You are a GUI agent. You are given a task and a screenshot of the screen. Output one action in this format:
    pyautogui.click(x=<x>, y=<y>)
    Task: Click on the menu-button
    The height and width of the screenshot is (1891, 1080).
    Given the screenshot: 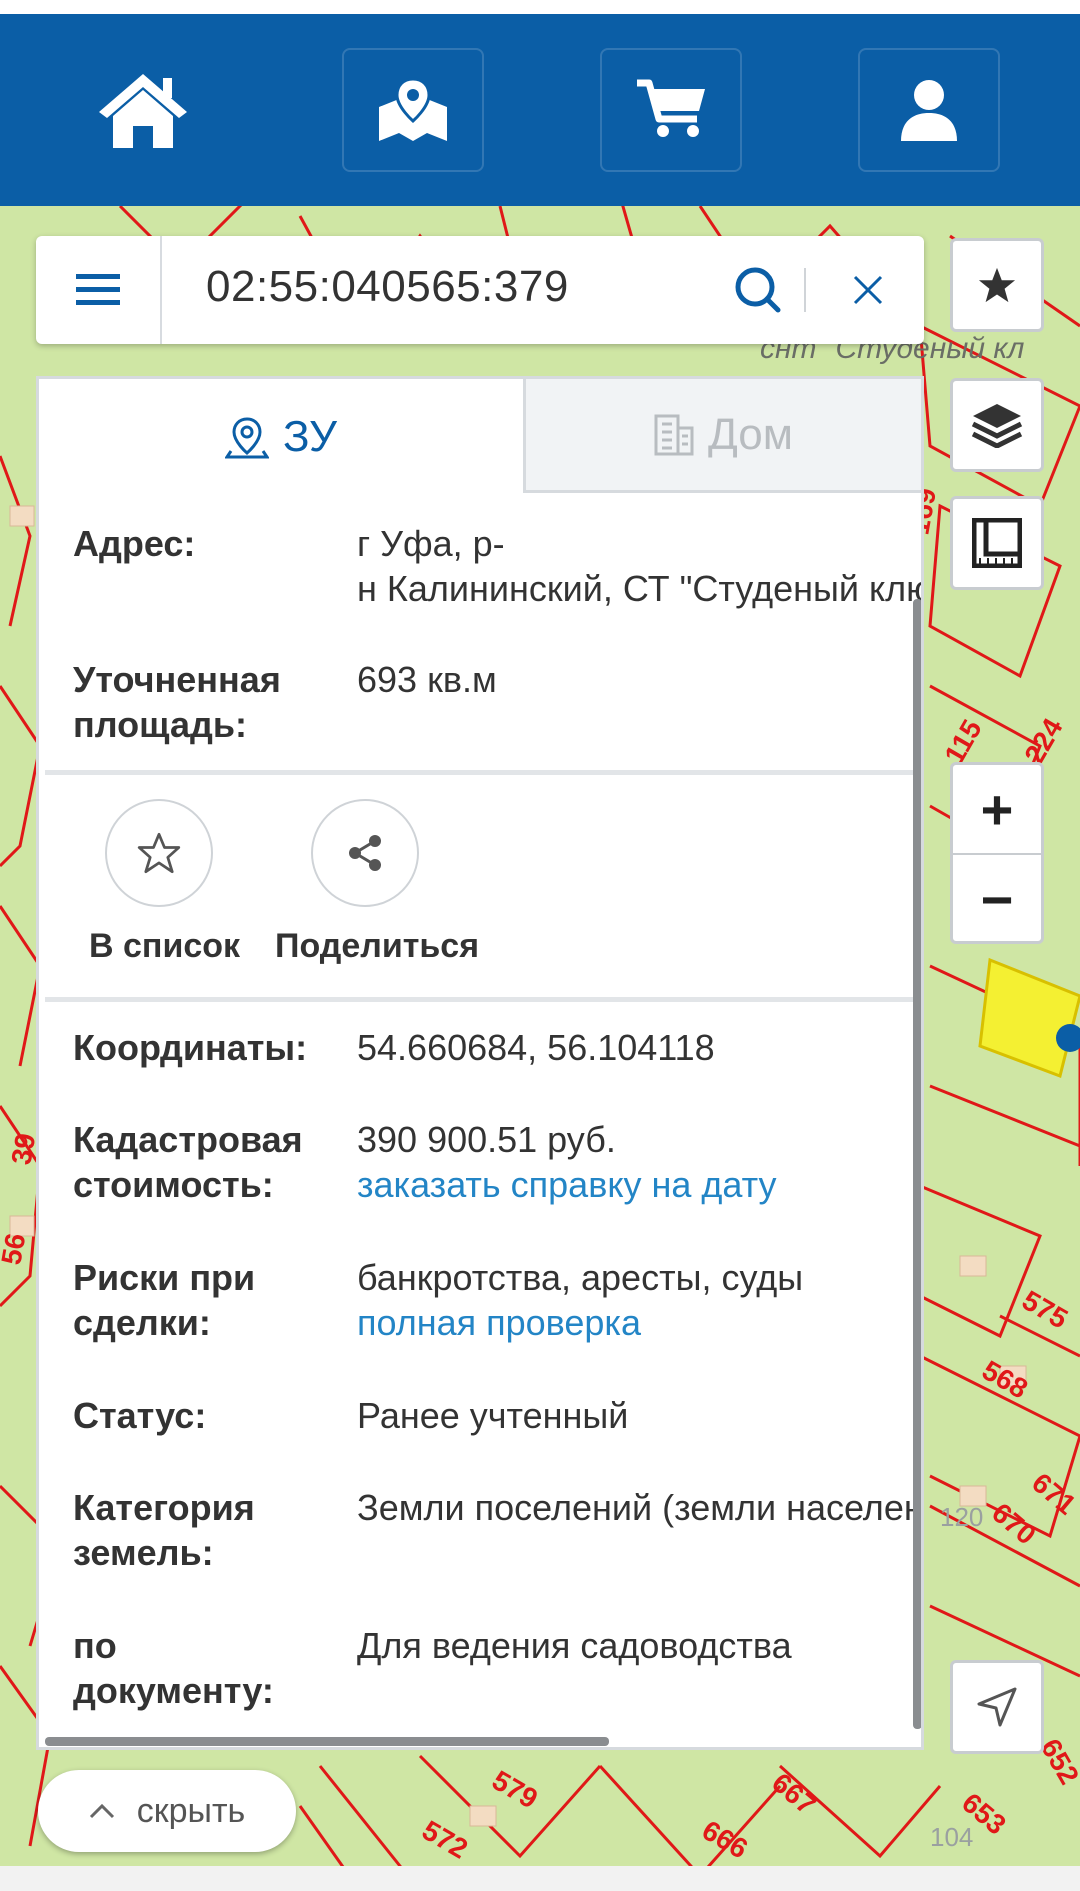 What is the action you would take?
    pyautogui.click(x=99, y=290)
    